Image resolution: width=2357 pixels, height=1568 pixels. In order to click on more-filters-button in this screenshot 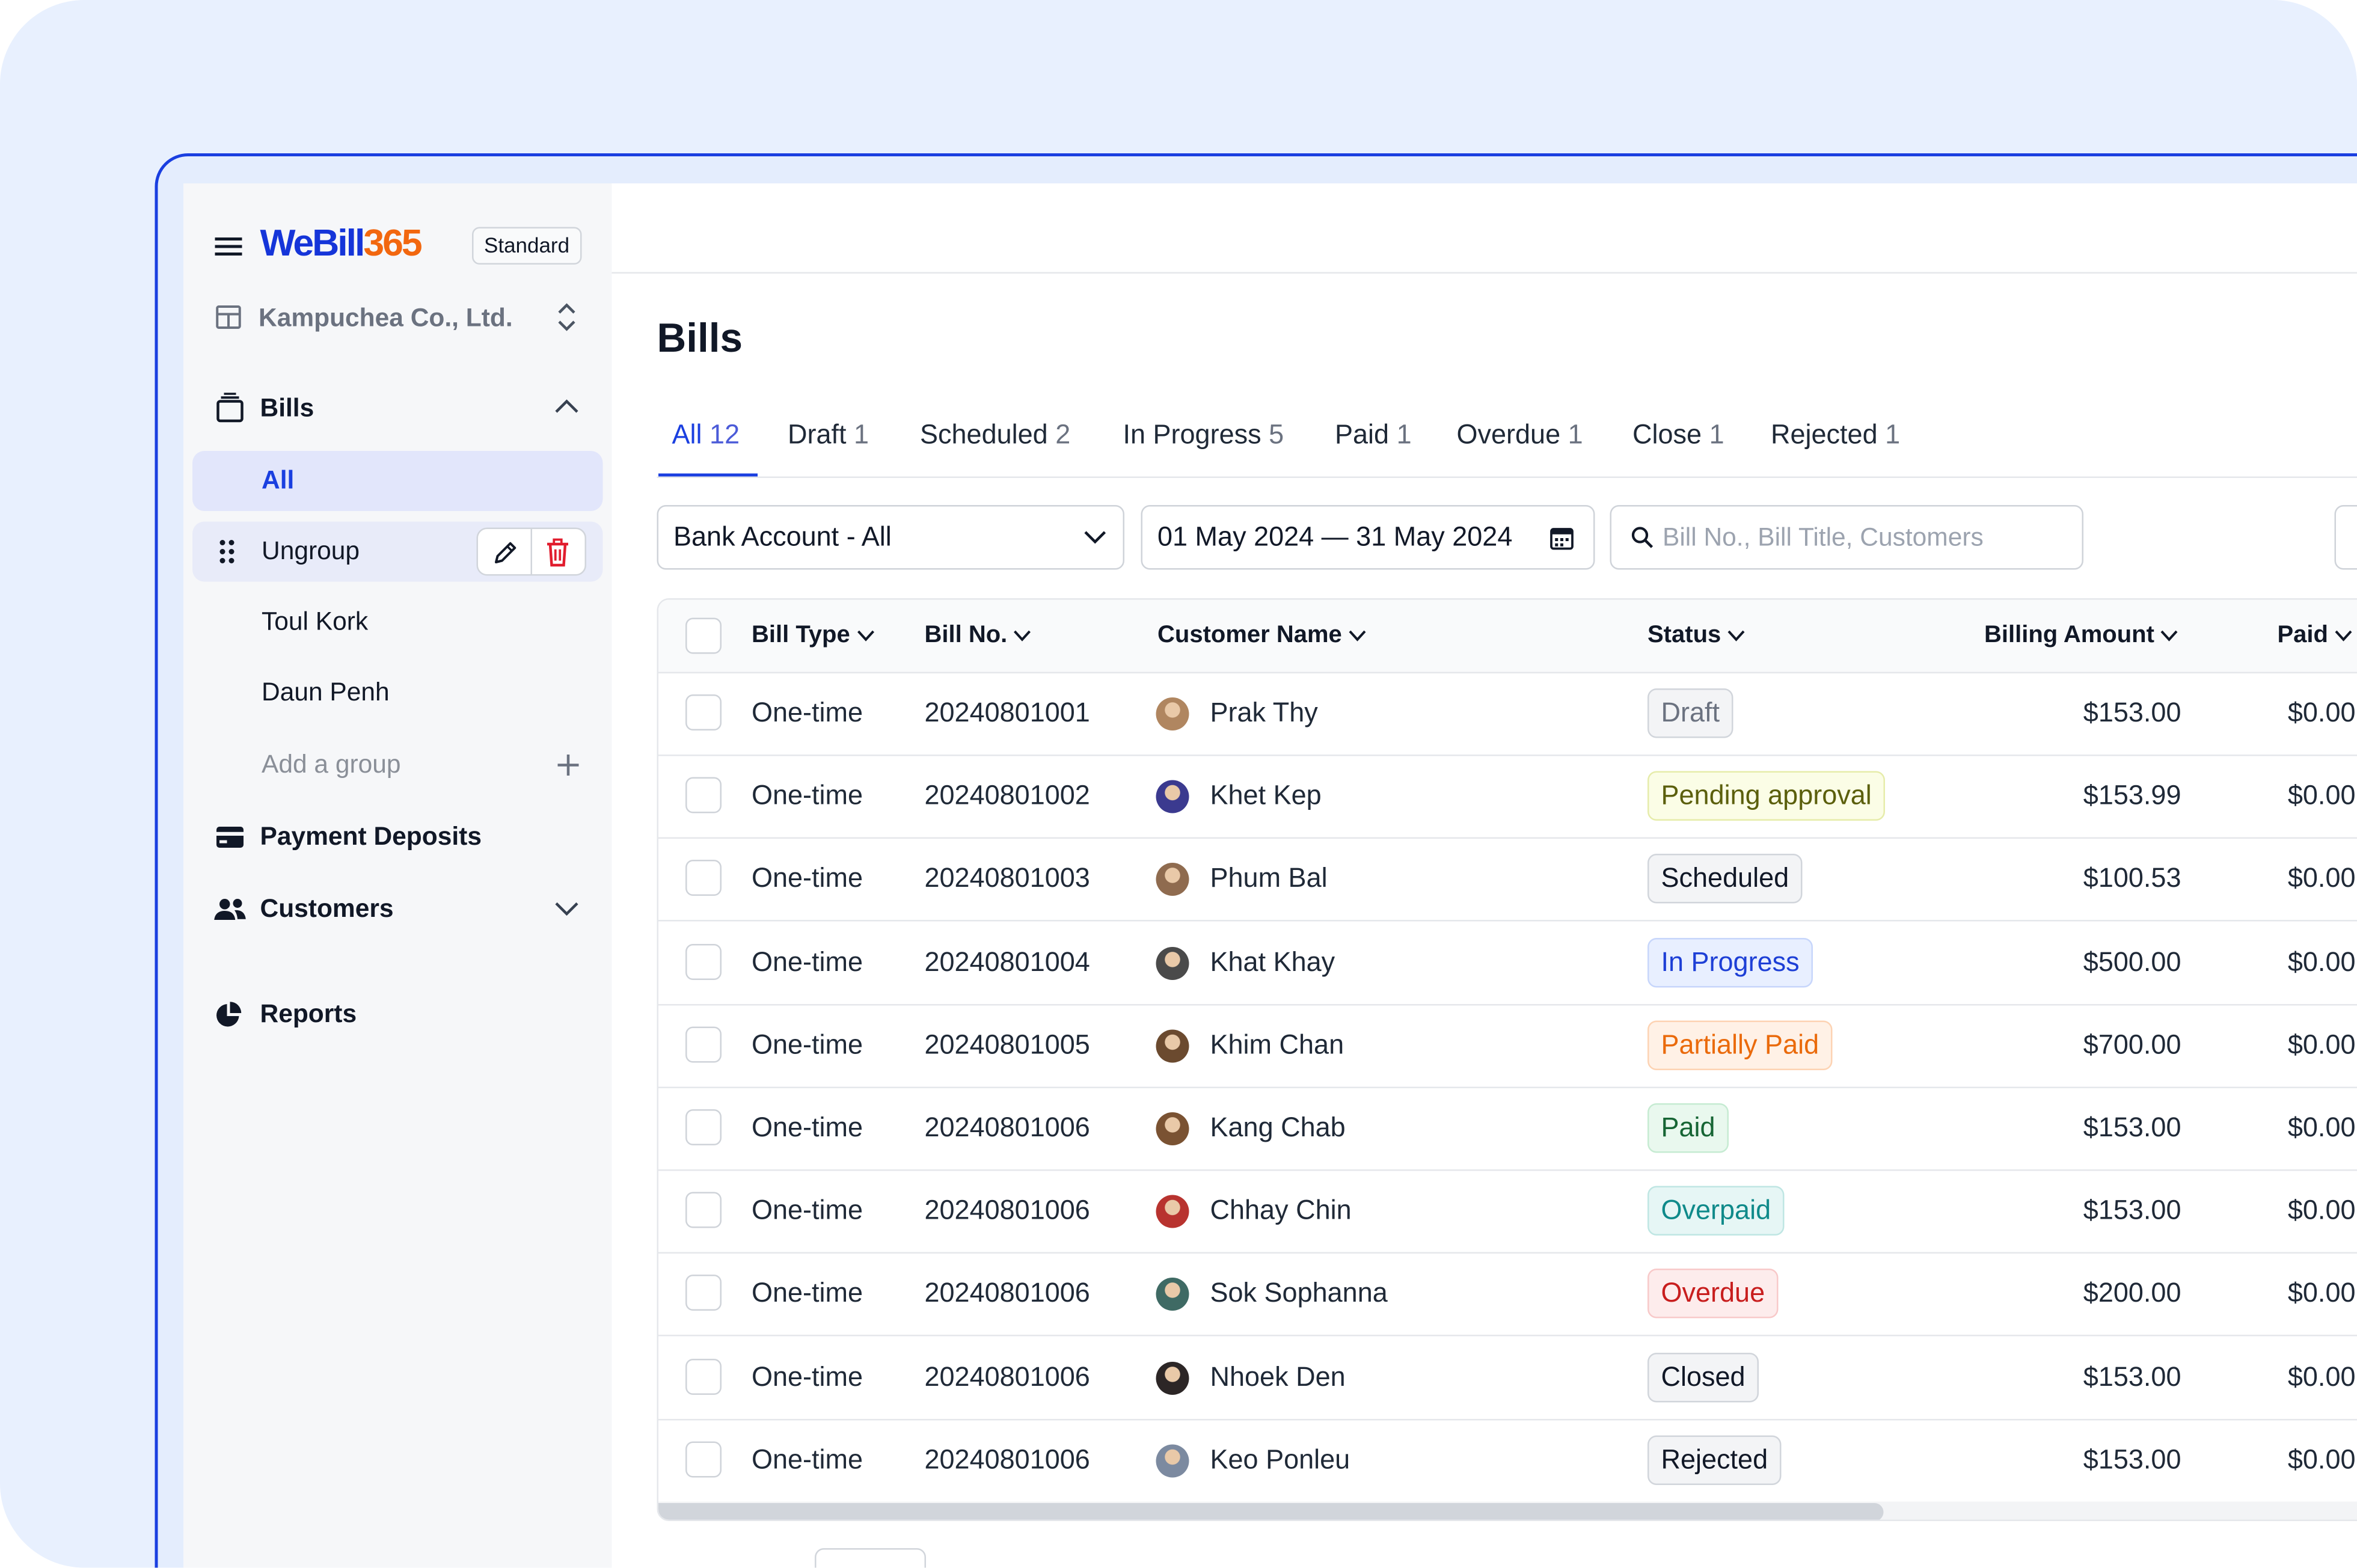, I will do `click(2346, 537)`.